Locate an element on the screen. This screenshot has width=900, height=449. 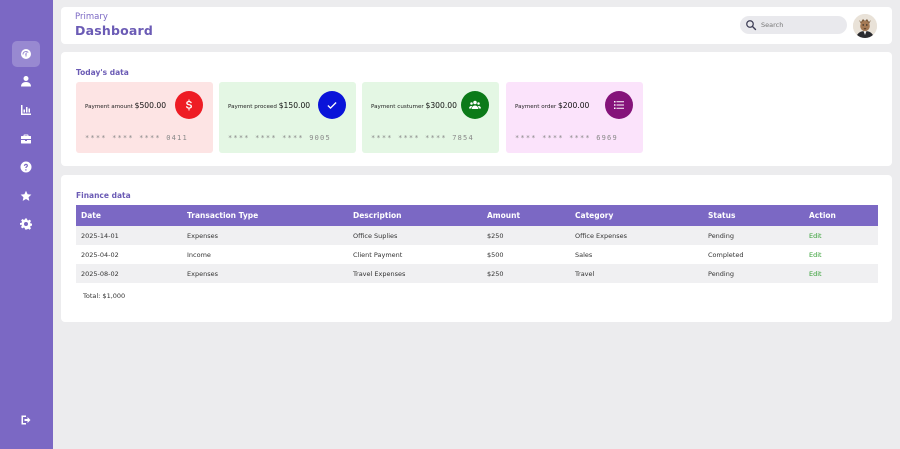
dashboard-icon is located at coordinates (26, 54).